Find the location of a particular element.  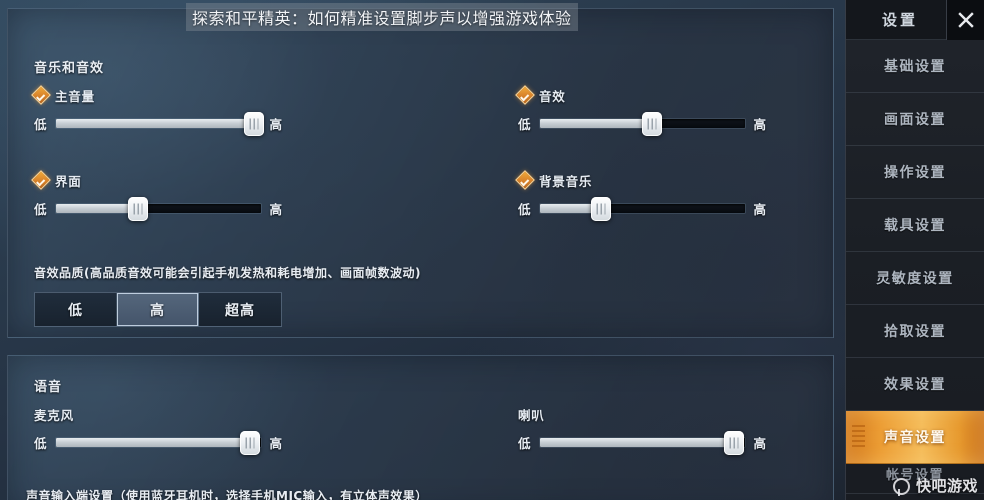

sidebar-header: 设置 is located at coordinates (915, 20).